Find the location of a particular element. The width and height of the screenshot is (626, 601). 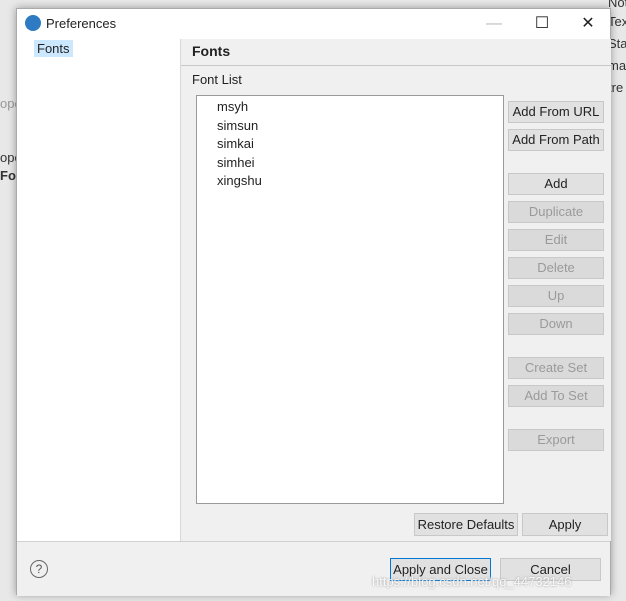

list-item: simsun is located at coordinates (360, 126).